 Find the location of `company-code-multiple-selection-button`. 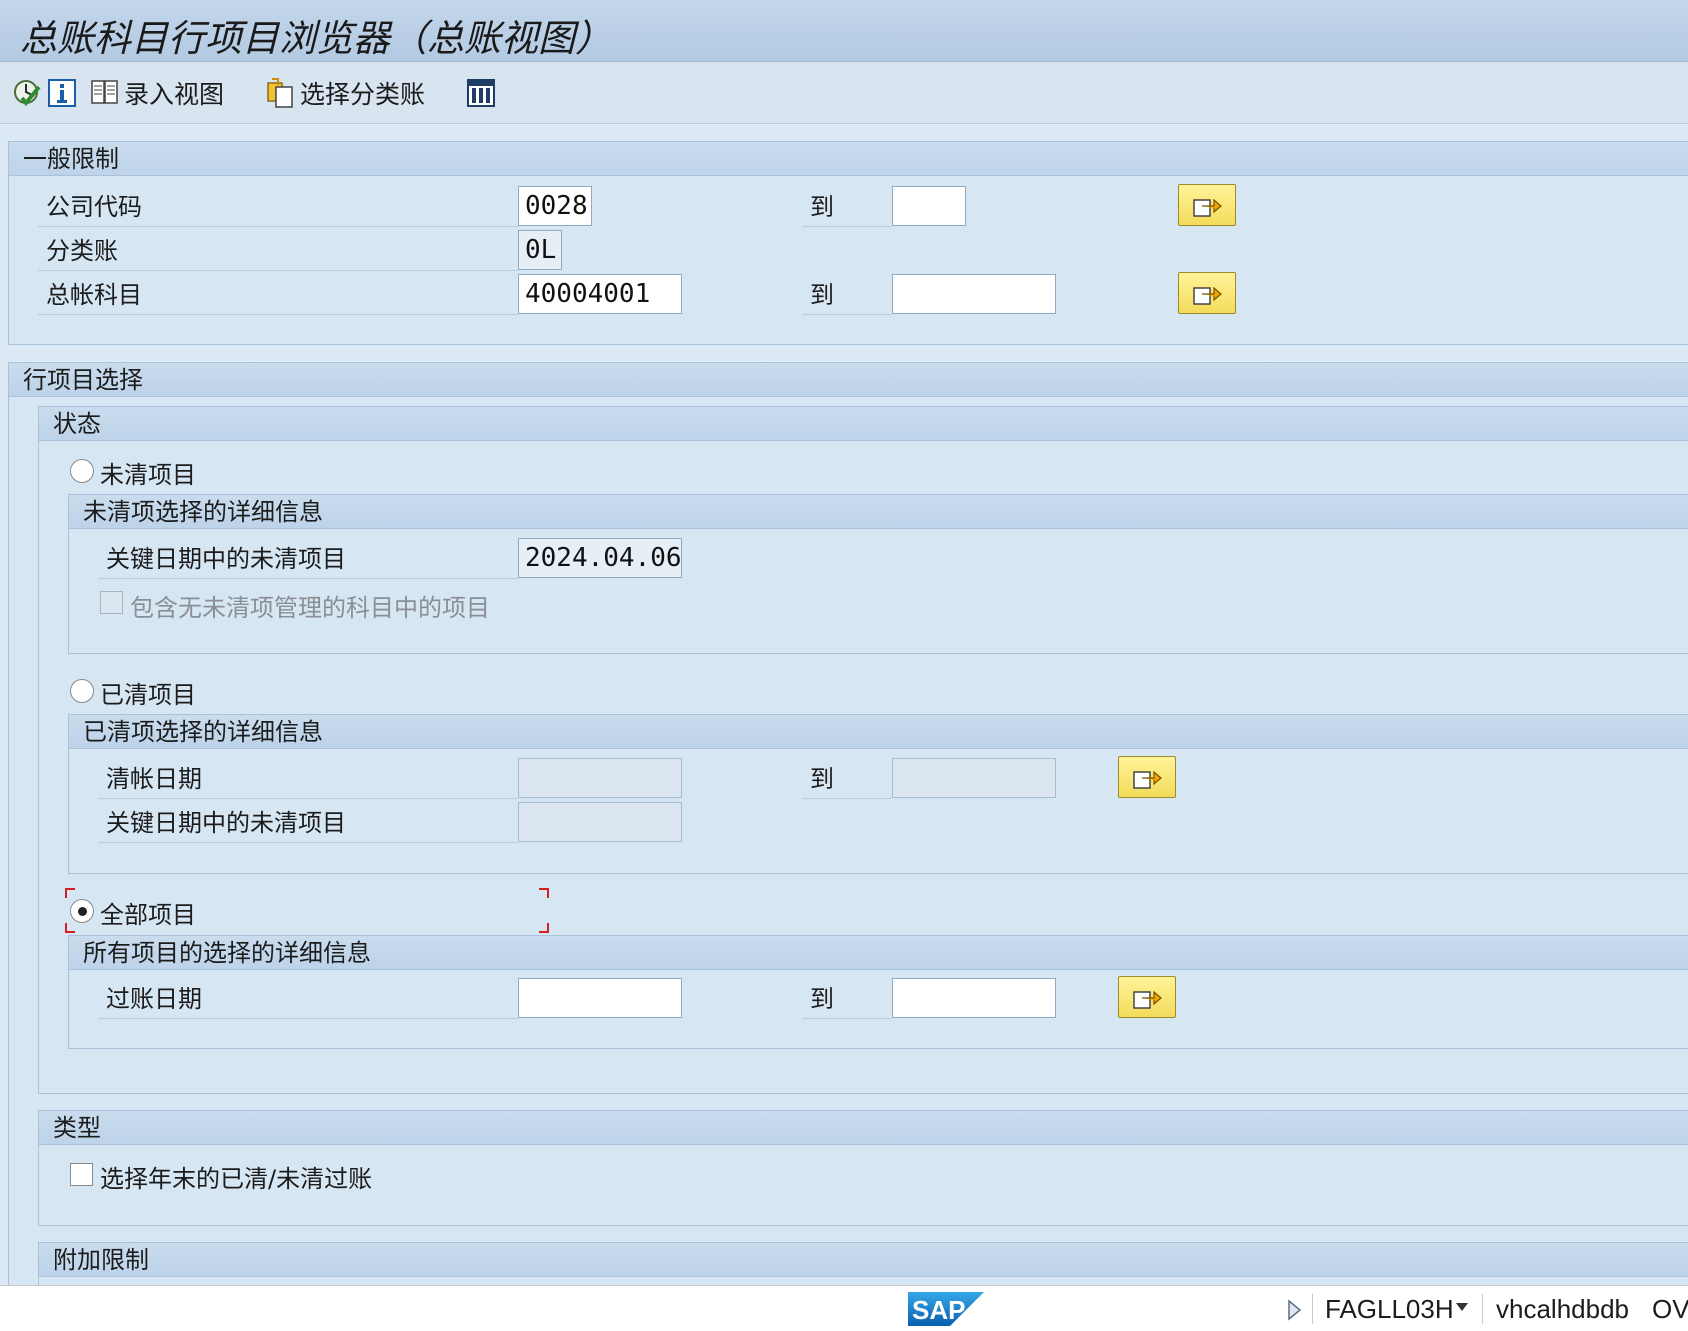

company-code-multiple-selection-button is located at coordinates (1207, 205).